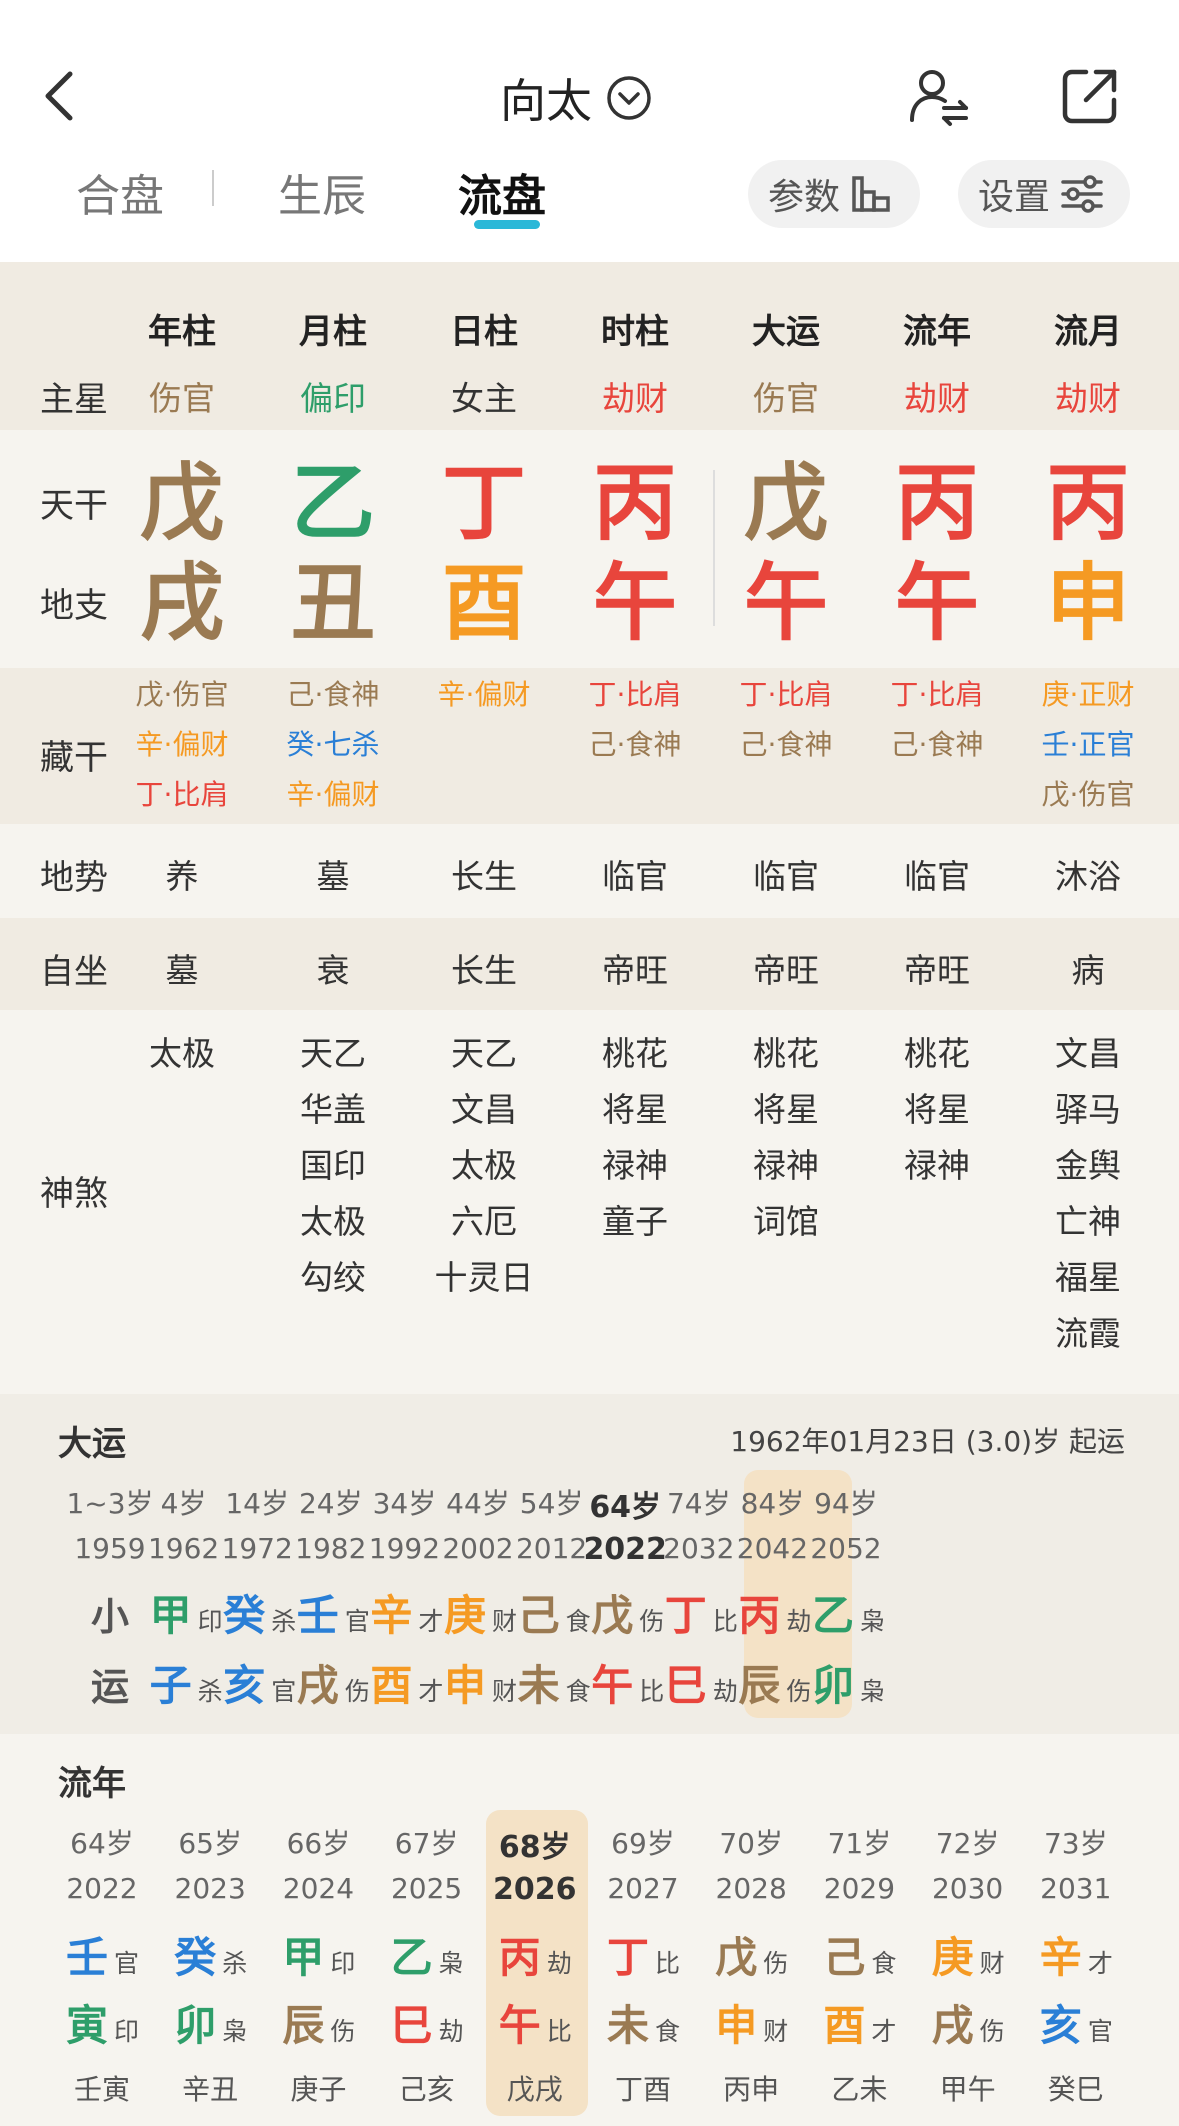 The height and width of the screenshot is (2126, 1179). Describe the element at coordinates (859, 2089) in the screenshot. I see `liunian-xiaoyun: 乙未` at that location.